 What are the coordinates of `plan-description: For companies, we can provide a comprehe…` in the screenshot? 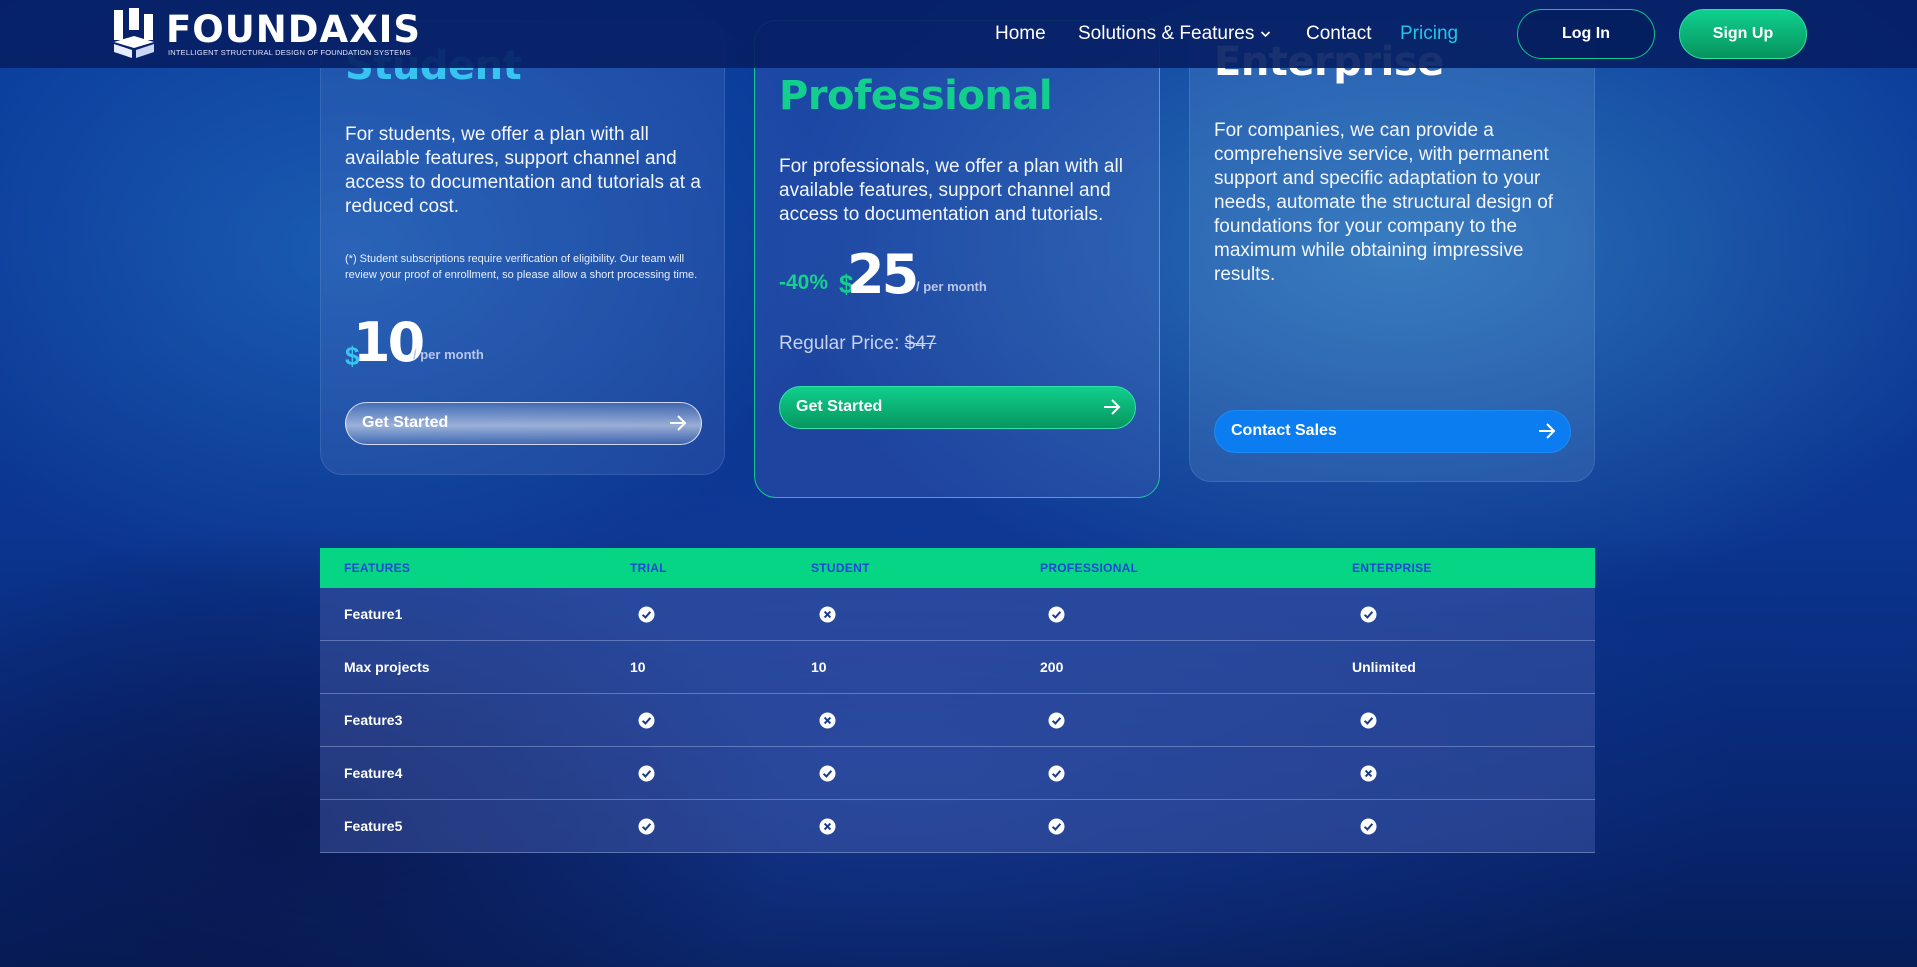 It's located at (1384, 202).